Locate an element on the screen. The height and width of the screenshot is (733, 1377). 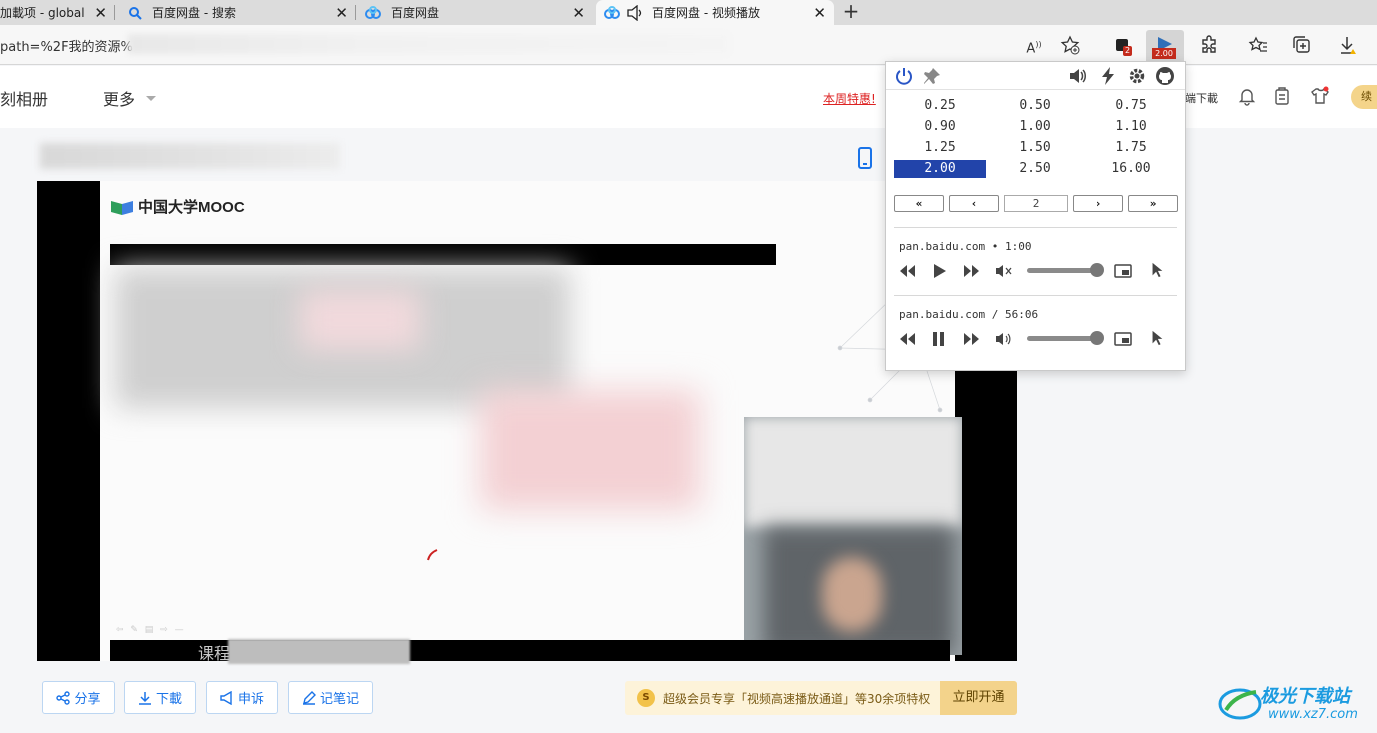
speed-option: 0.50 is located at coordinates (1035, 106).